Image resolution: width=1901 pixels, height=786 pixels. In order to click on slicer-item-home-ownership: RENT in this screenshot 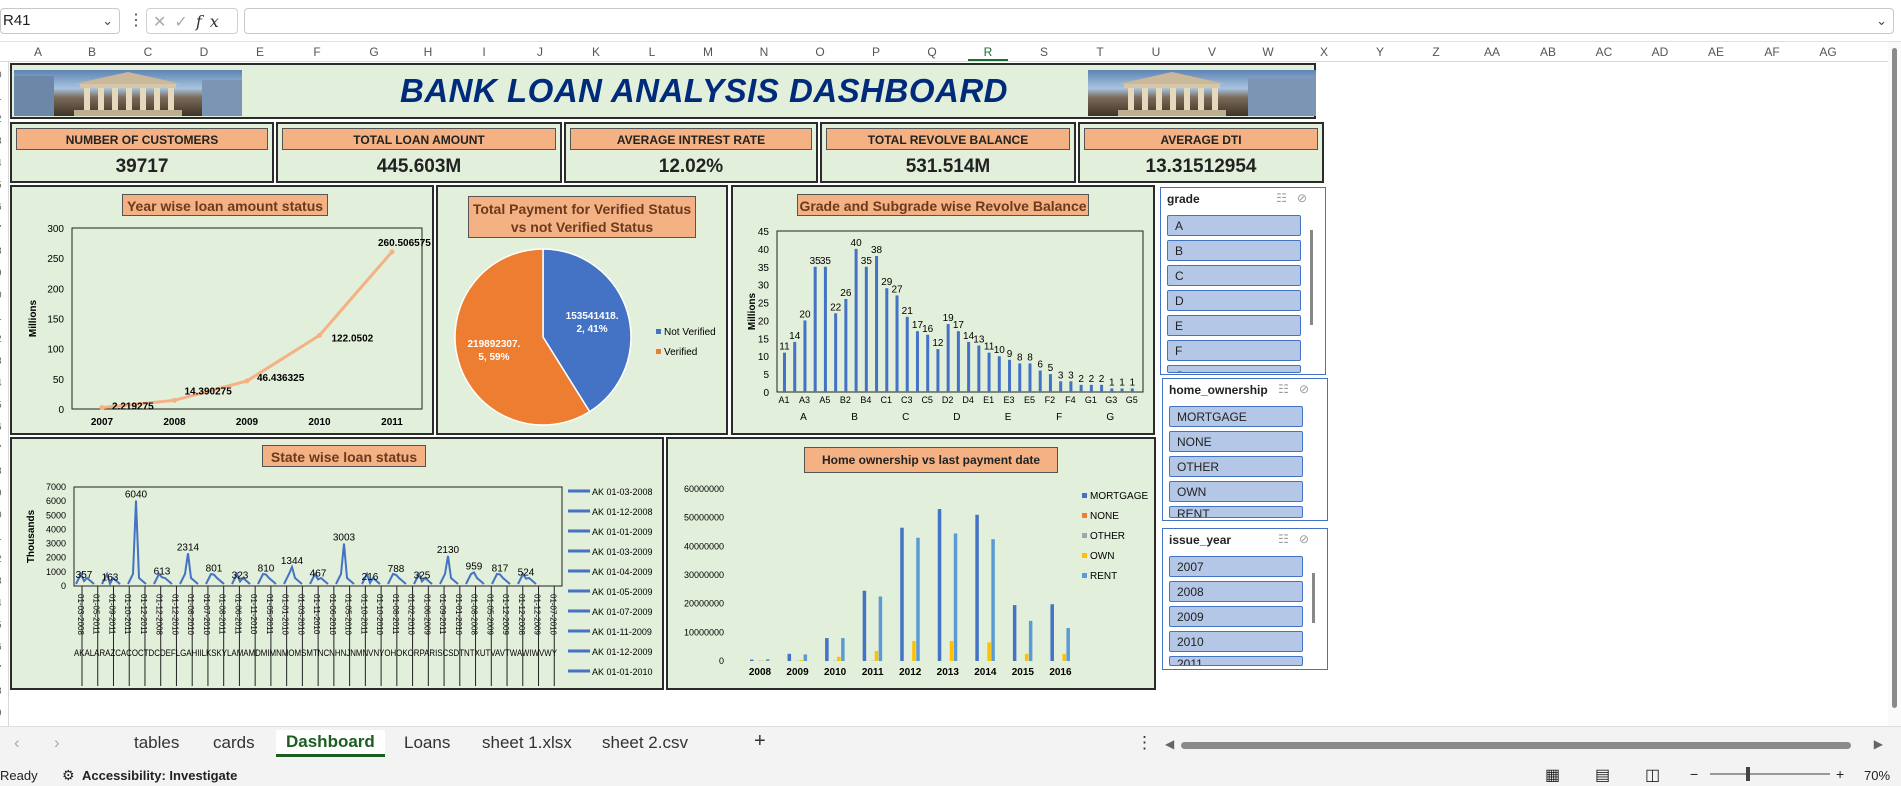, I will do `click(1236, 512)`.